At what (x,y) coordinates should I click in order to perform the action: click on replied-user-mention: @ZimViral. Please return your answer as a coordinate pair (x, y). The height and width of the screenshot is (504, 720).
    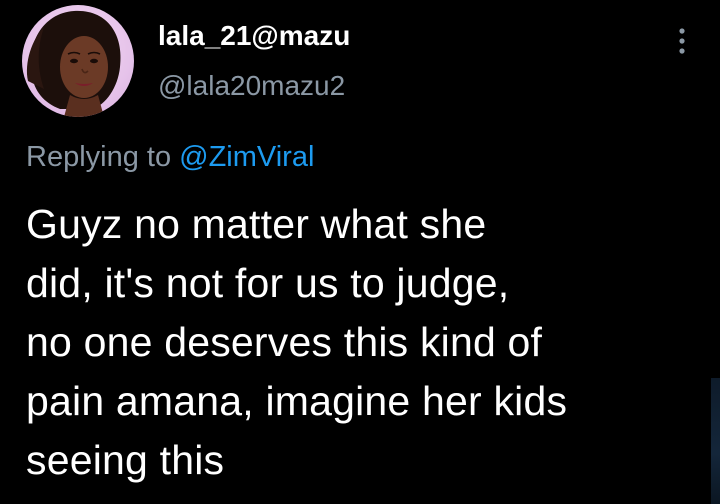
    Looking at the image, I should click on (246, 157).